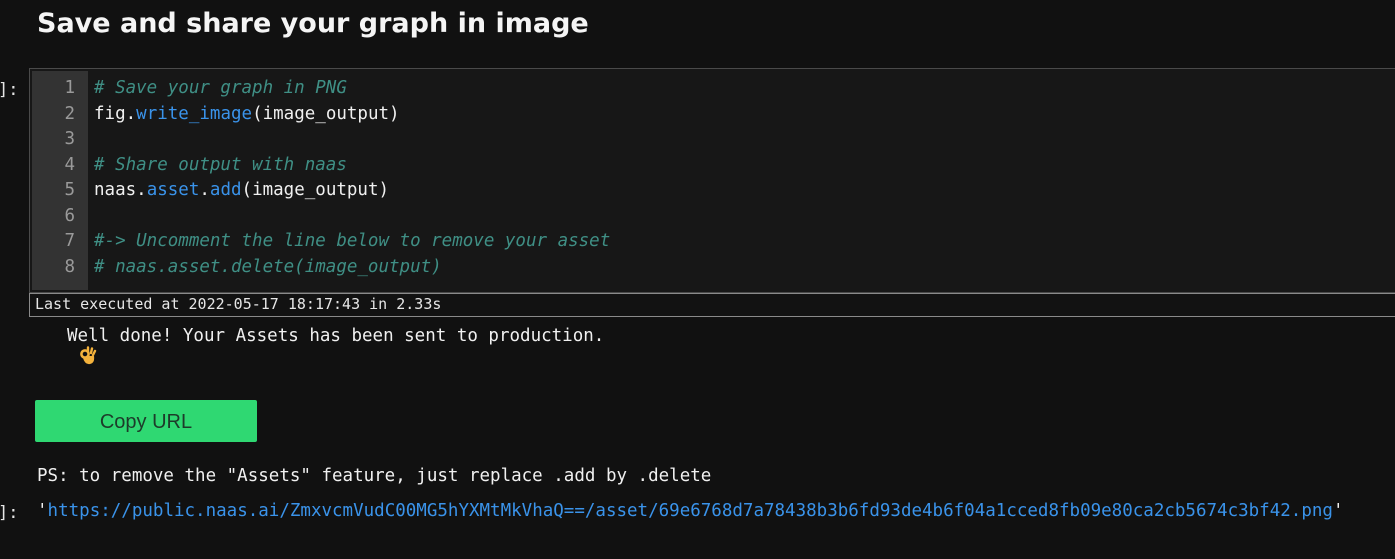  What do you see at coordinates (69, 190) in the screenshot?
I see `line-number: 5` at bounding box center [69, 190].